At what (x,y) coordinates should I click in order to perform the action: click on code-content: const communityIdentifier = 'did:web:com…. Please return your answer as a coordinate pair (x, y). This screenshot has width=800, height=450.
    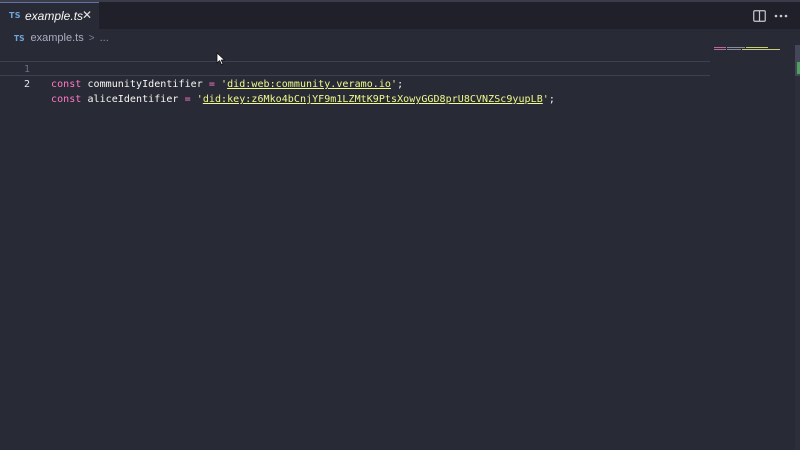
    Looking at the image, I should click on (227, 84).